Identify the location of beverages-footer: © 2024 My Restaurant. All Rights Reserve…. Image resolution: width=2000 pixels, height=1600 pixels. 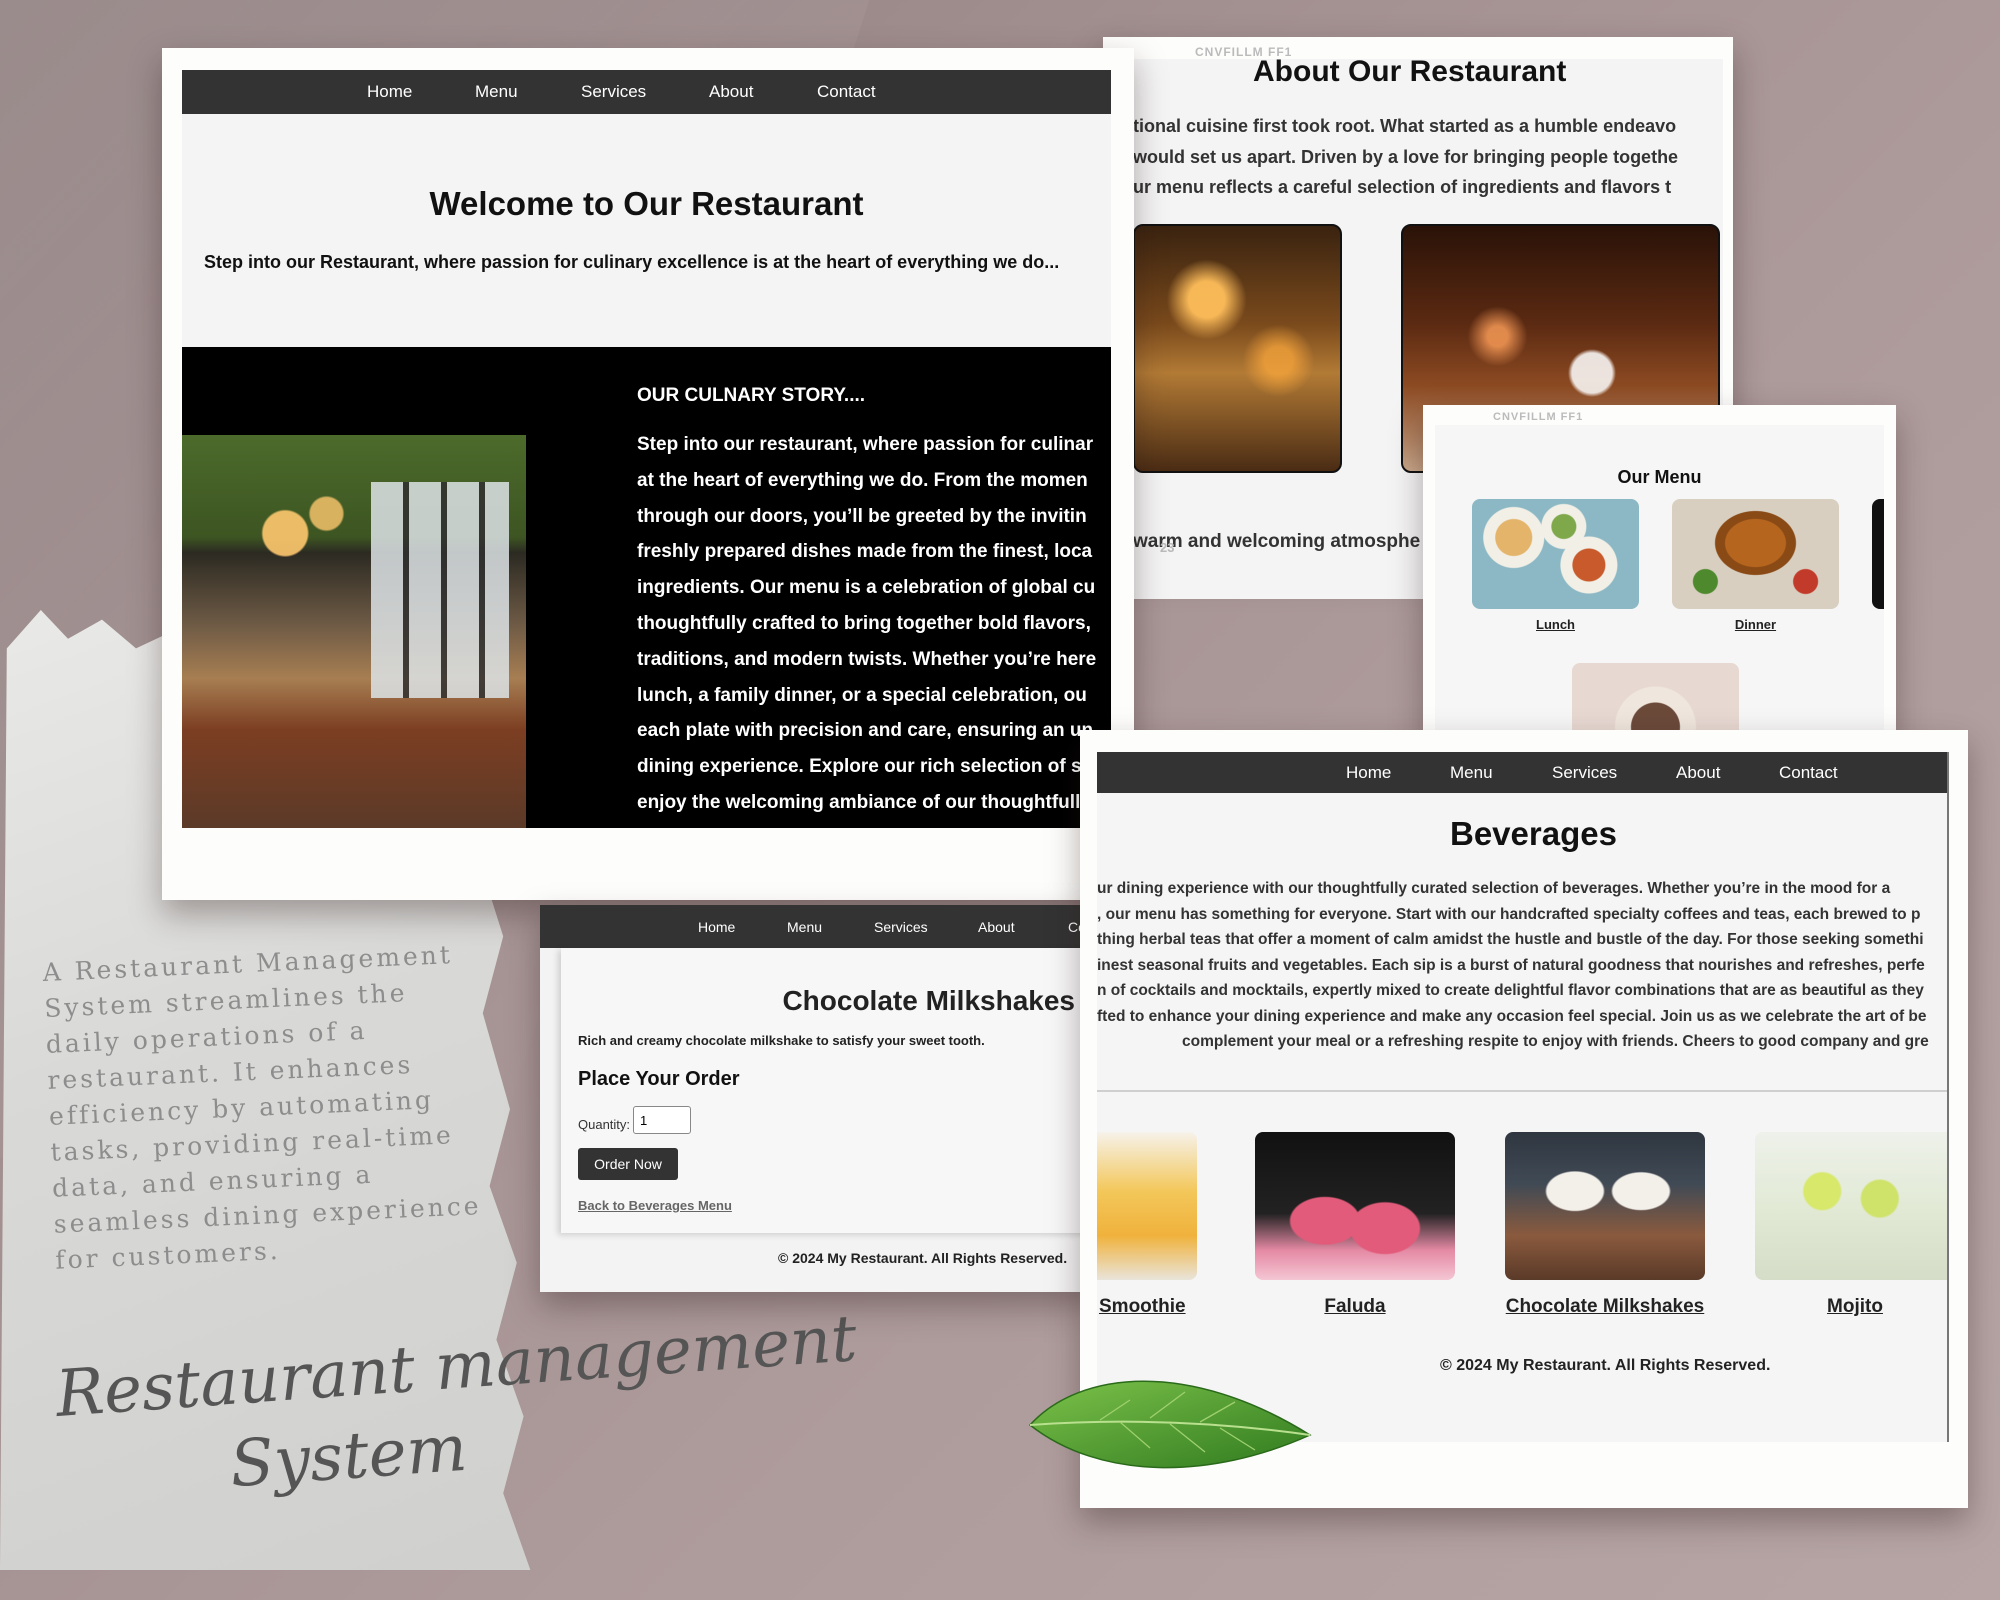
(1605, 1365).